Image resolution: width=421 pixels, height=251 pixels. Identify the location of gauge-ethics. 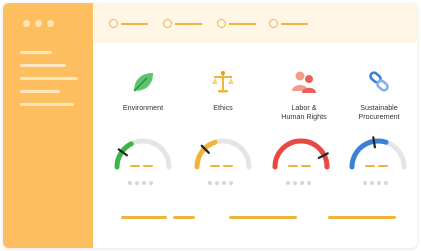
(223, 161).